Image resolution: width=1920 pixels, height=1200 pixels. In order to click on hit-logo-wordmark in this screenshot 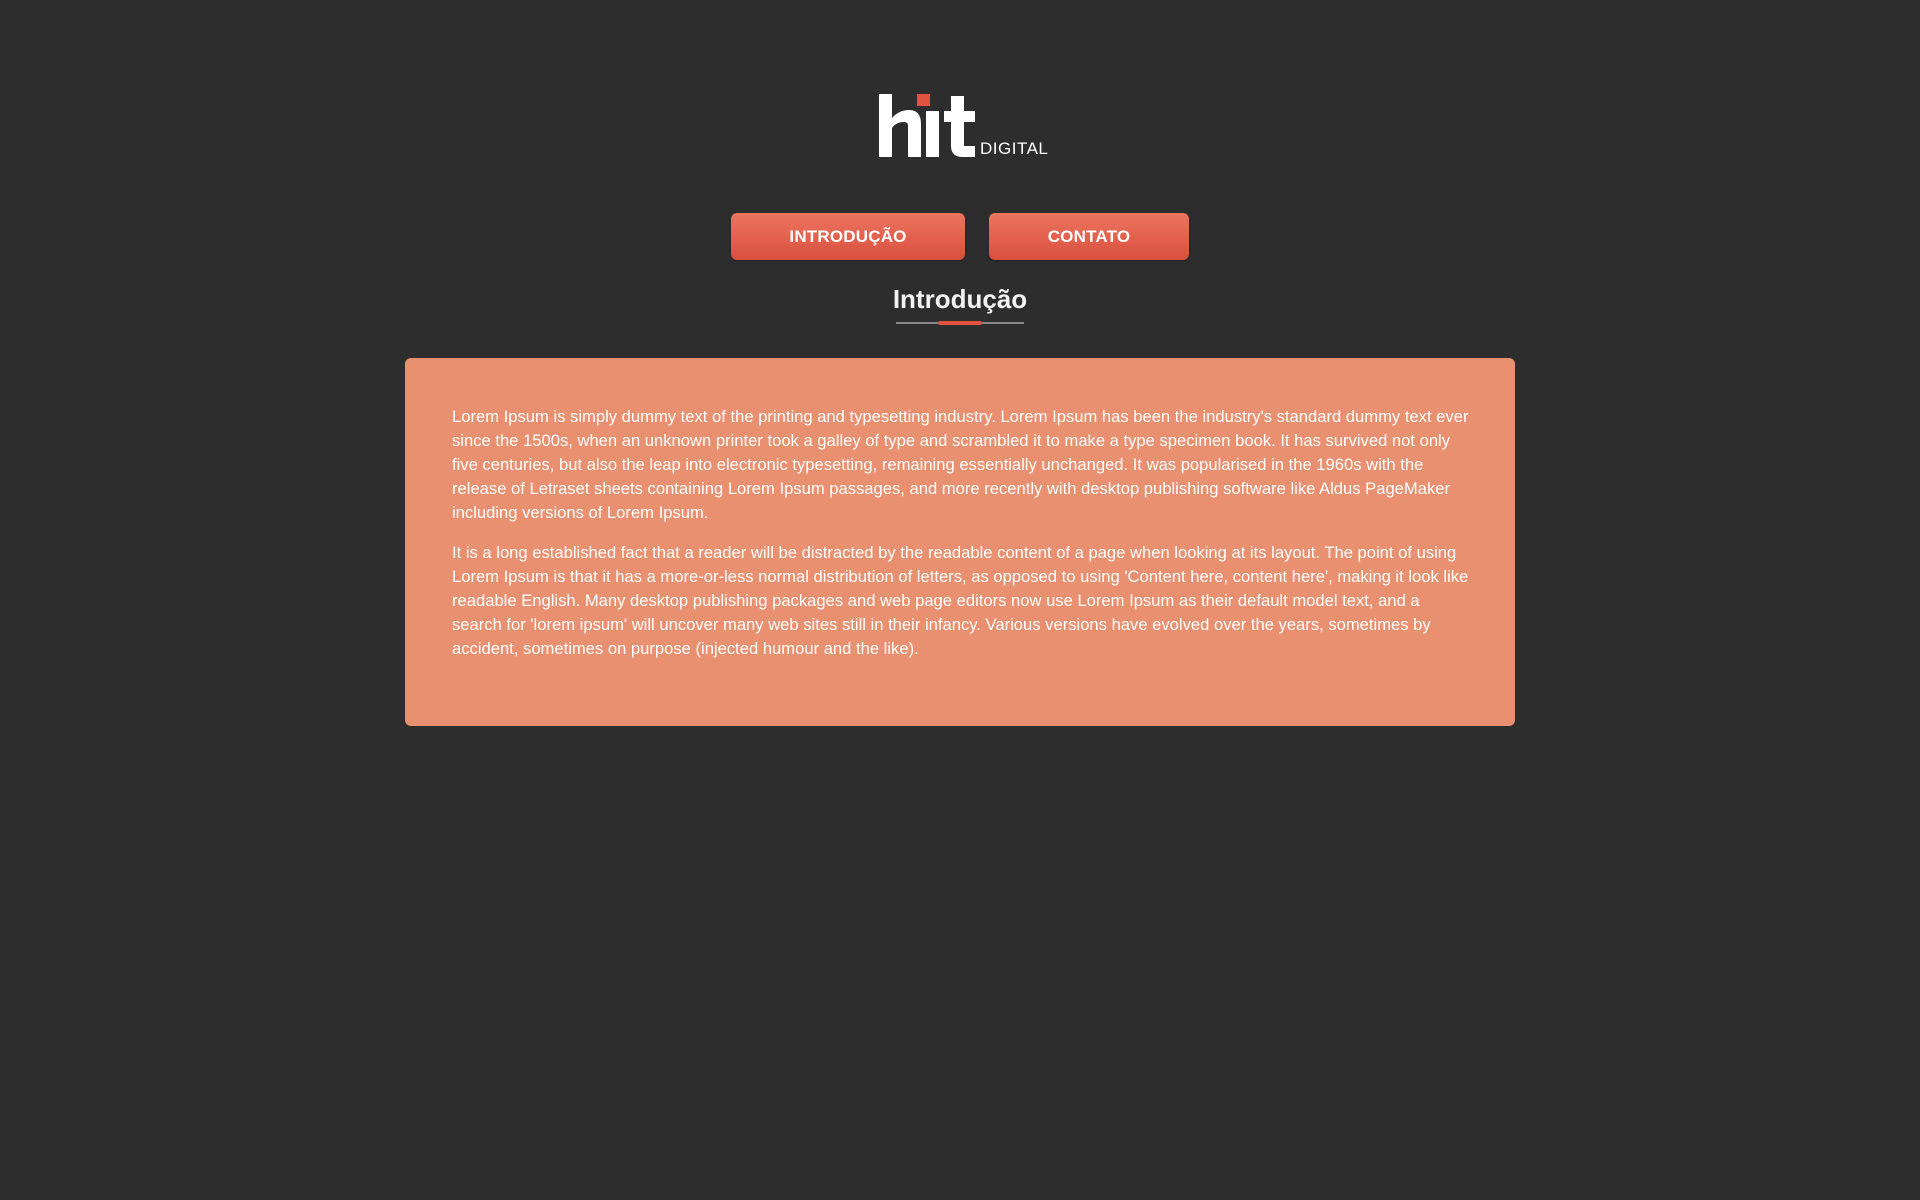, I will do `click(927, 125)`.